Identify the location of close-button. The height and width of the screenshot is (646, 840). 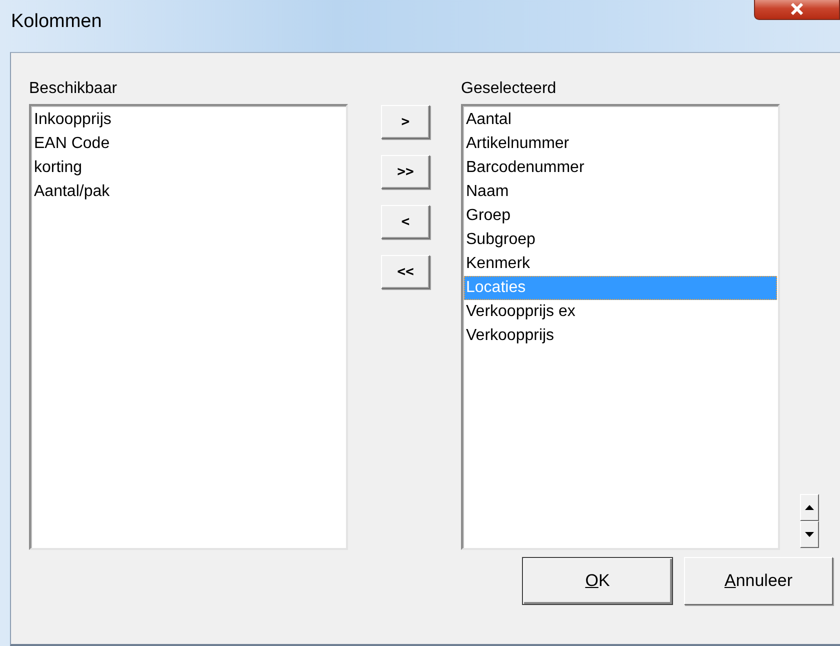
(797, 10).